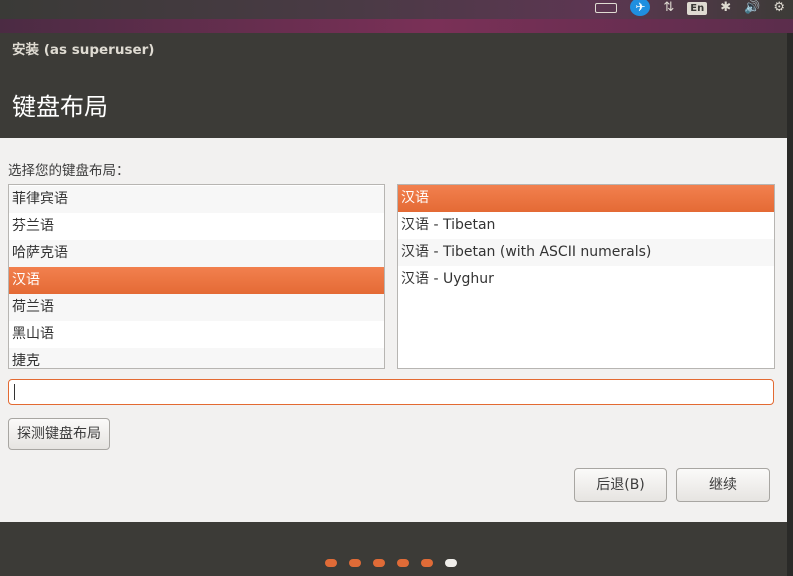  What do you see at coordinates (586, 252) in the screenshot?
I see `list-item: 汉语 - Tibetan (with ASCII numerals)` at bounding box center [586, 252].